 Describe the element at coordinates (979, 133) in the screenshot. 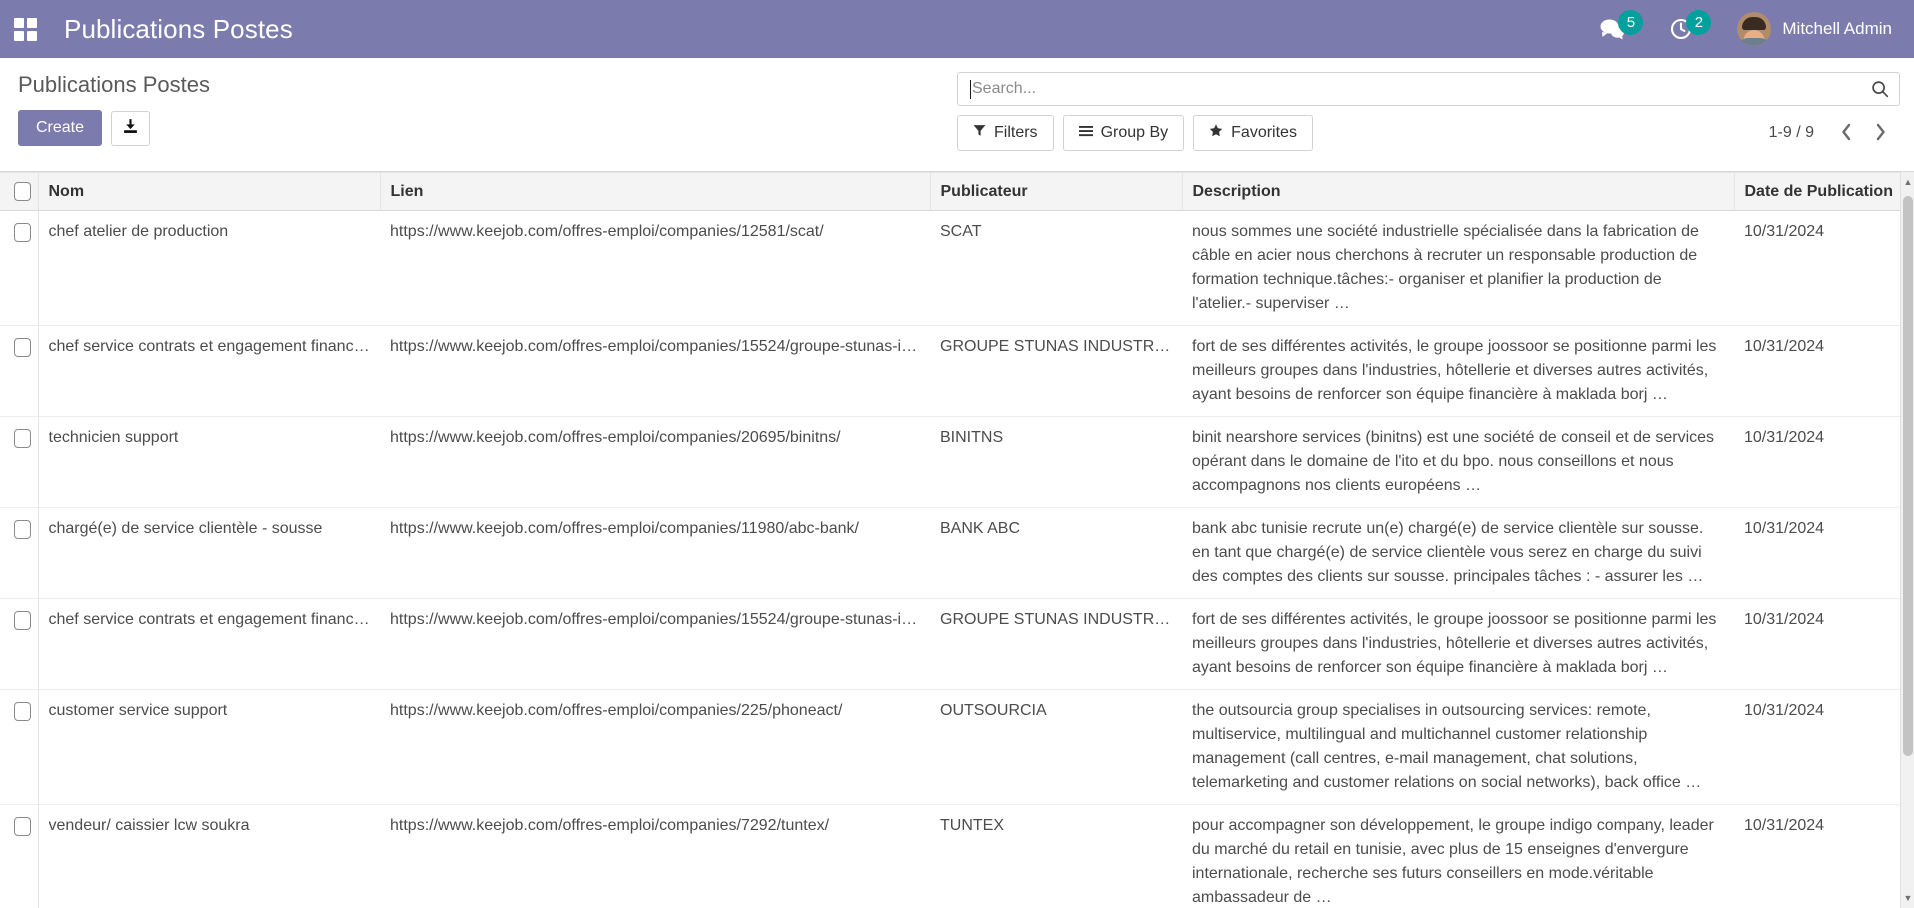

I see `filter-icon` at that location.